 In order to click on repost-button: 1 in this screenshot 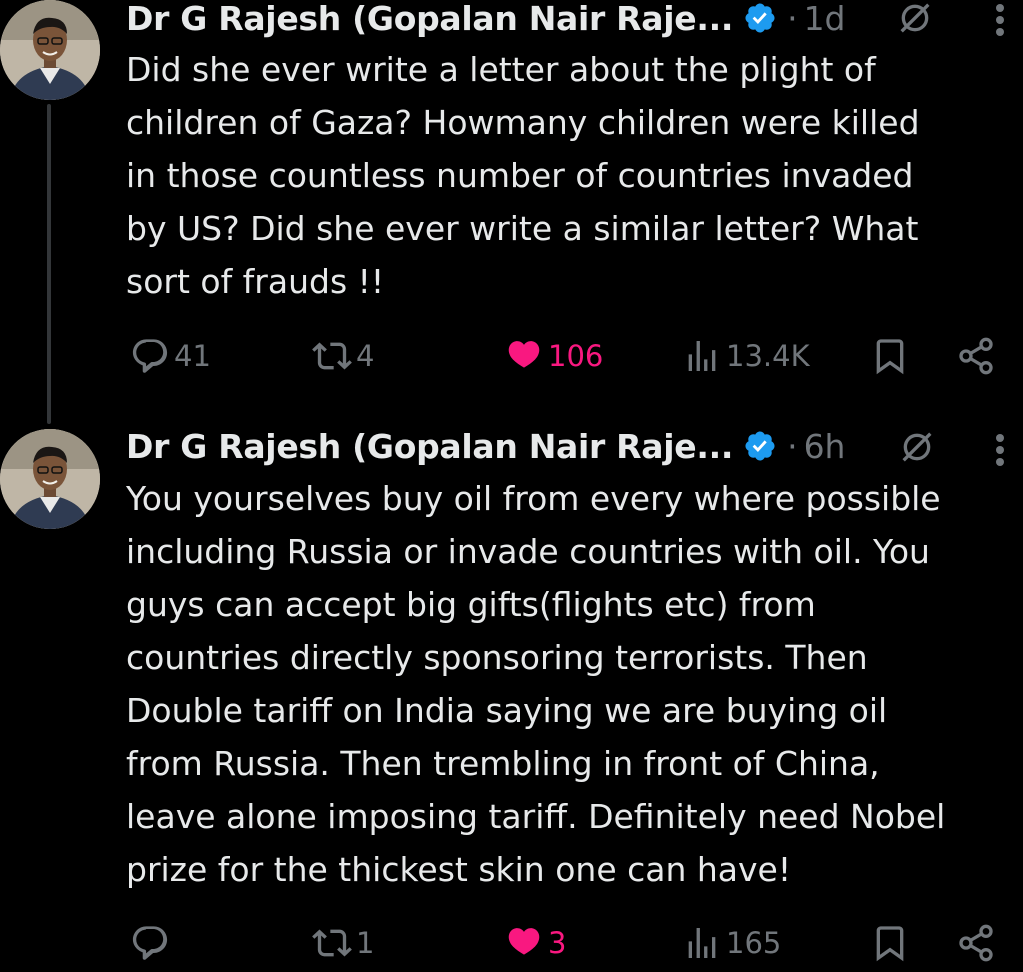, I will do `click(343, 943)`.